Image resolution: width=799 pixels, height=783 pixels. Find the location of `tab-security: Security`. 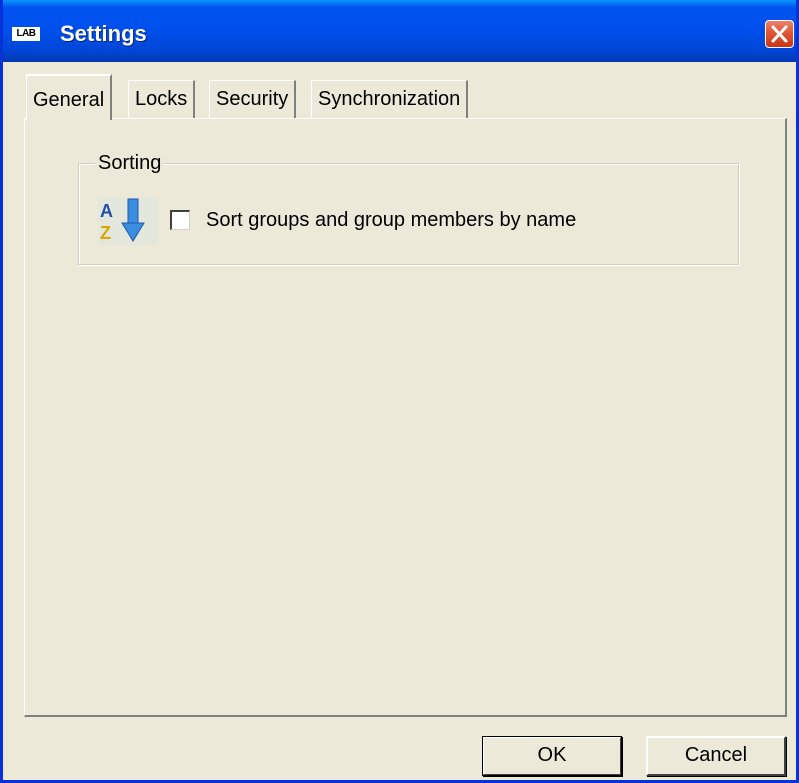

tab-security: Security is located at coordinates (253, 99).